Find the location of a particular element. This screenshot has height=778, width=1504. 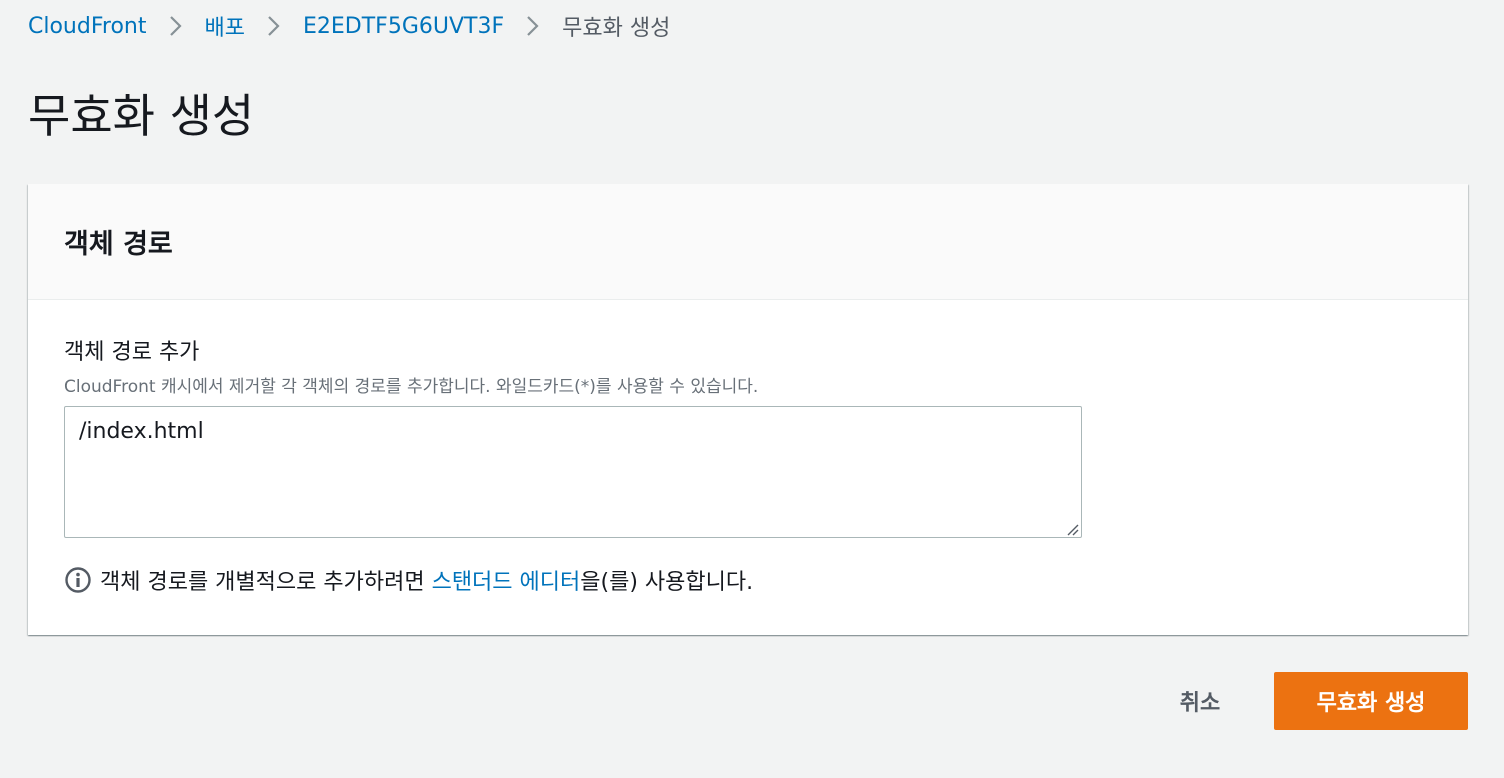

cancel-button: 취소 is located at coordinates (1200, 701).